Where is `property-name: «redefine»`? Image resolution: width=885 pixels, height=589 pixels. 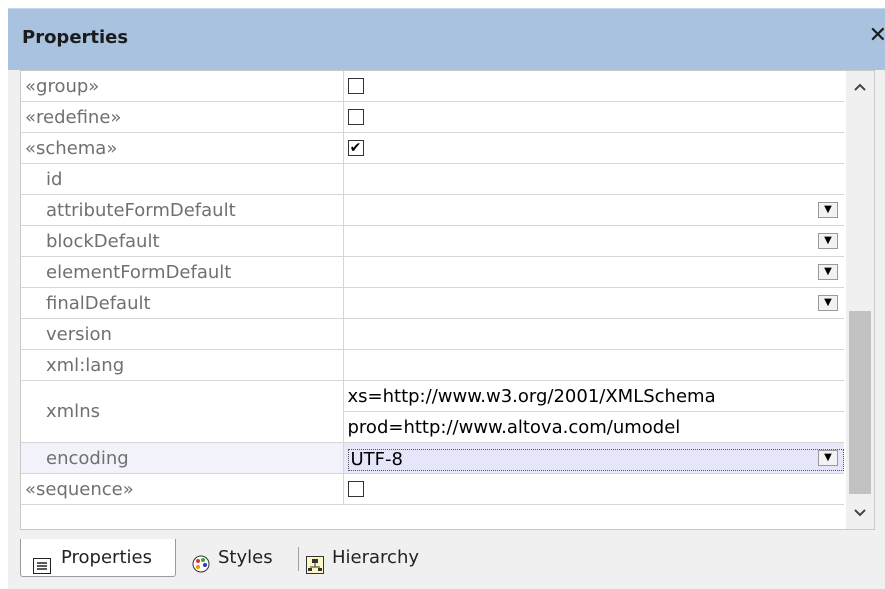
property-name: «redefine» is located at coordinates (182, 117).